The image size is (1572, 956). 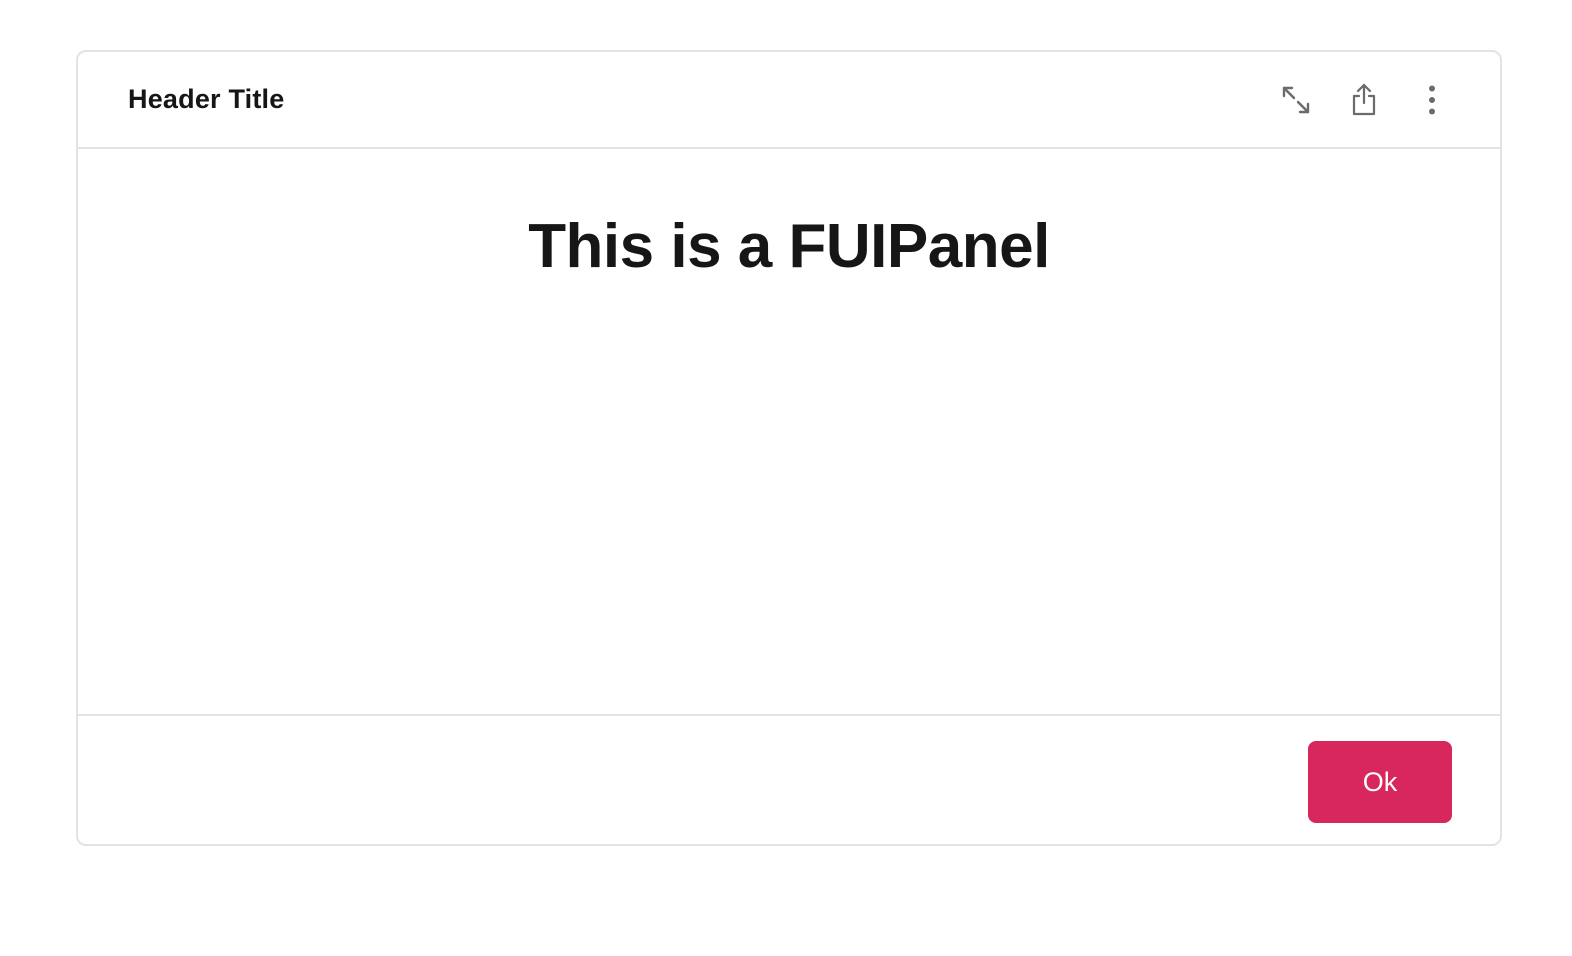 What do you see at coordinates (789, 100) in the screenshot?
I see `panel-header: Header Title` at bounding box center [789, 100].